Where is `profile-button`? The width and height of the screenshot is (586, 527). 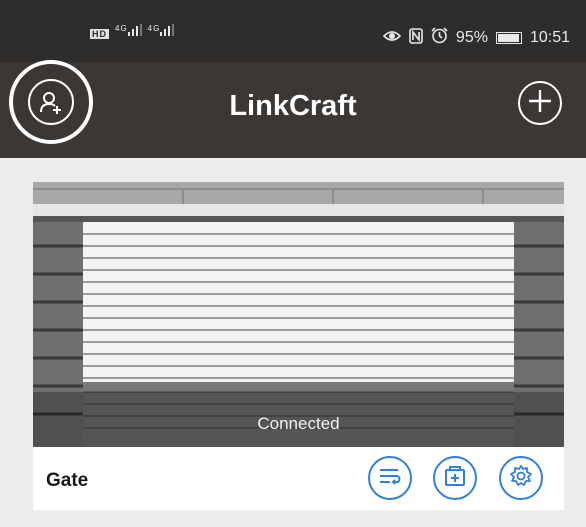
profile-button is located at coordinates (51, 102).